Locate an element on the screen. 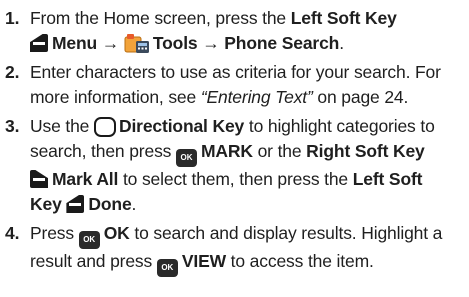 The image size is (469, 297). step-1-line-2: Menu → Tools → Phone Search. is located at coordinates (249, 43).